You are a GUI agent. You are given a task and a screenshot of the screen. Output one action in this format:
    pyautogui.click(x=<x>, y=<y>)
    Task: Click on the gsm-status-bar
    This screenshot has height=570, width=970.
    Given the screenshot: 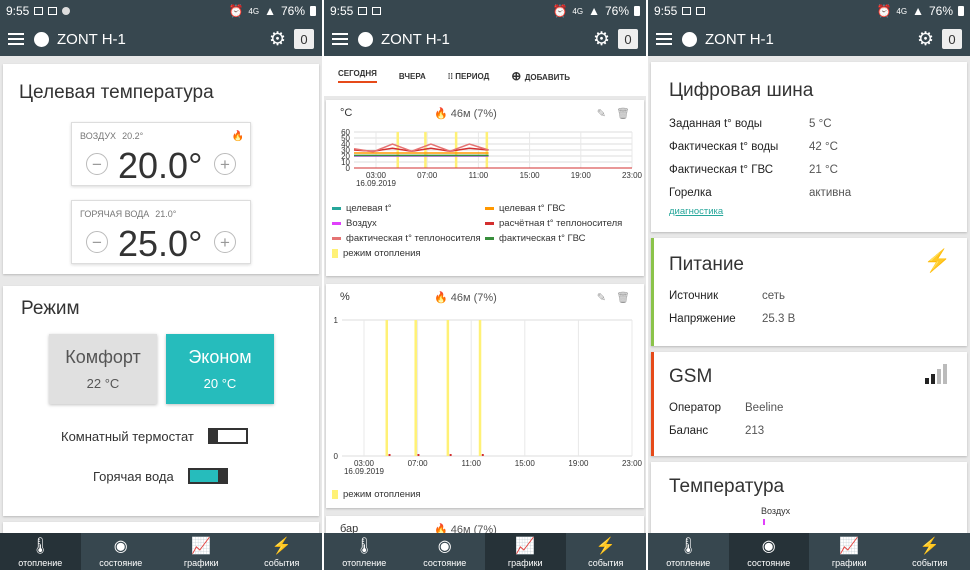 What is the action you would take?
    pyautogui.click(x=652, y=404)
    